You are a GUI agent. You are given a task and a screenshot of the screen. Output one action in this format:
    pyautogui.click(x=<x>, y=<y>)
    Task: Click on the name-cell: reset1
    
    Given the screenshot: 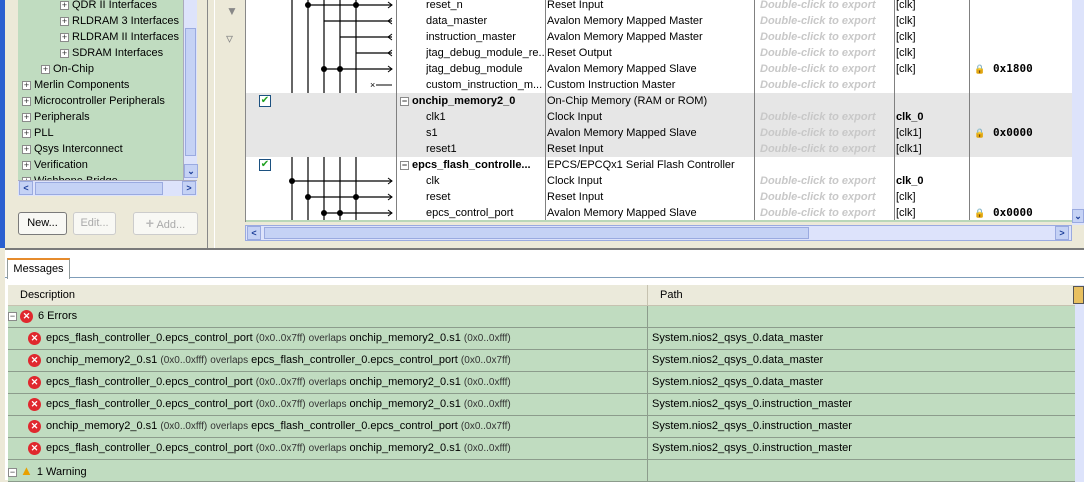 What is the action you would take?
    pyautogui.click(x=485, y=149)
    